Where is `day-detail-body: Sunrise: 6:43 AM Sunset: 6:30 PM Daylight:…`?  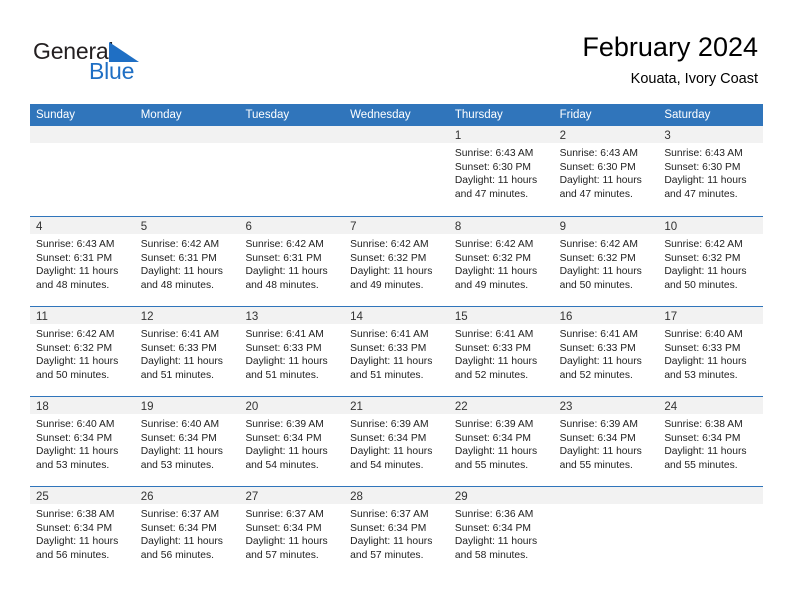 day-detail-body: Sunrise: 6:43 AM Sunset: 6:30 PM Daylight:… is located at coordinates (710, 172).